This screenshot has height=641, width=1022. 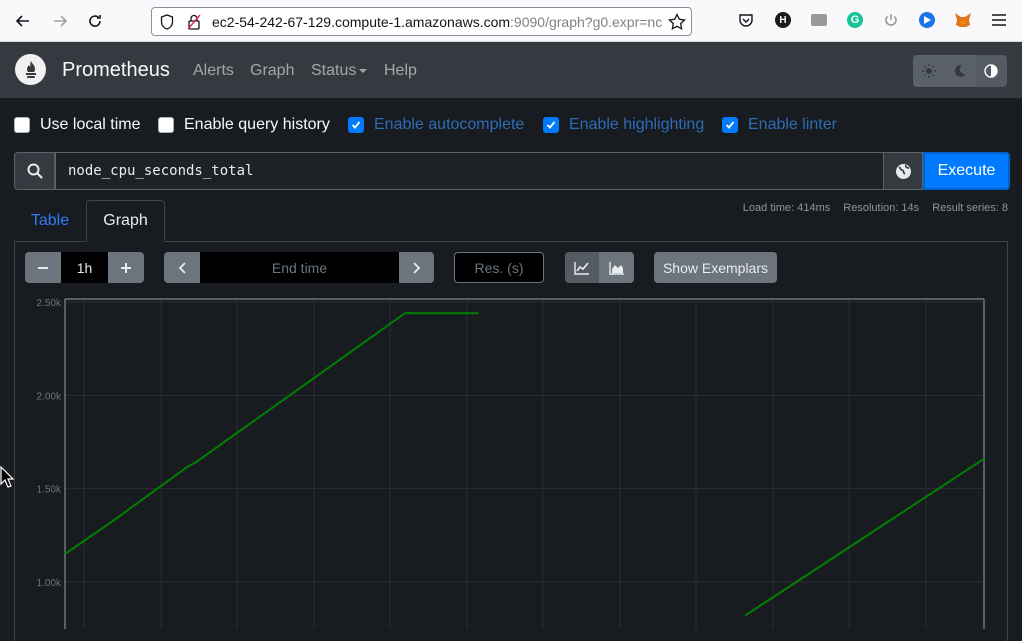 What do you see at coordinates (49, 396) in the screenshot?
I see `y-tick-label: 2.00k` at bounding box center [49, 396].